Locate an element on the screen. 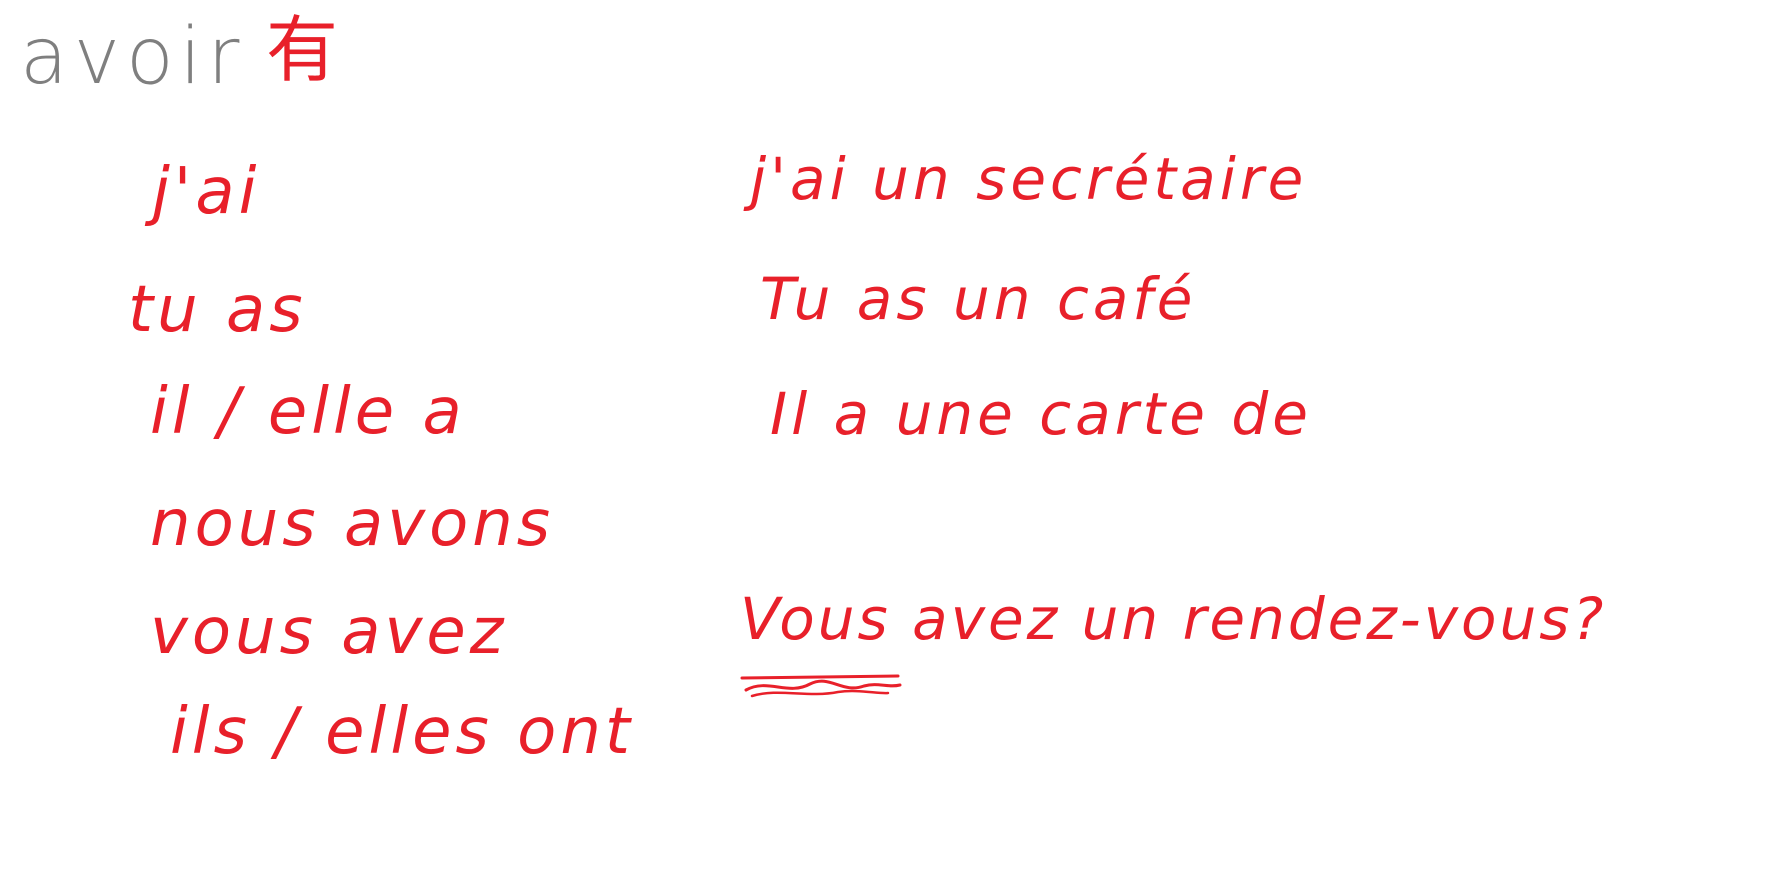 The width and height of the screenshot is (1788, 869). example-je: j'ai un secrétaire is located at coordinates (1029, 179).